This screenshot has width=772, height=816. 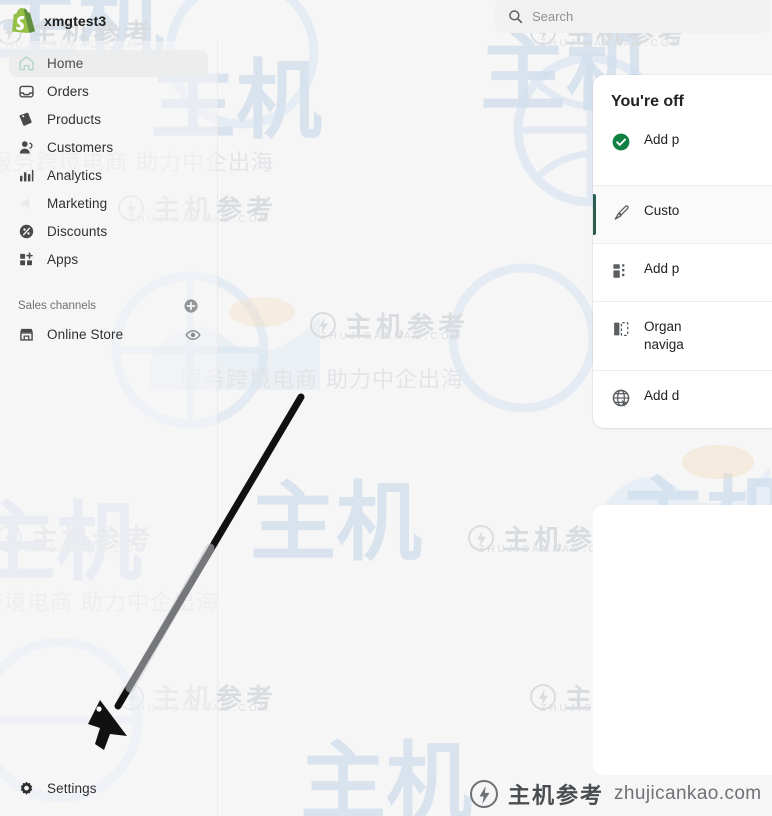 What do you see at coordinates (75, 20) in the screenshot?
I see `store-name: xmgtest3` at bounding box center [75, 20].